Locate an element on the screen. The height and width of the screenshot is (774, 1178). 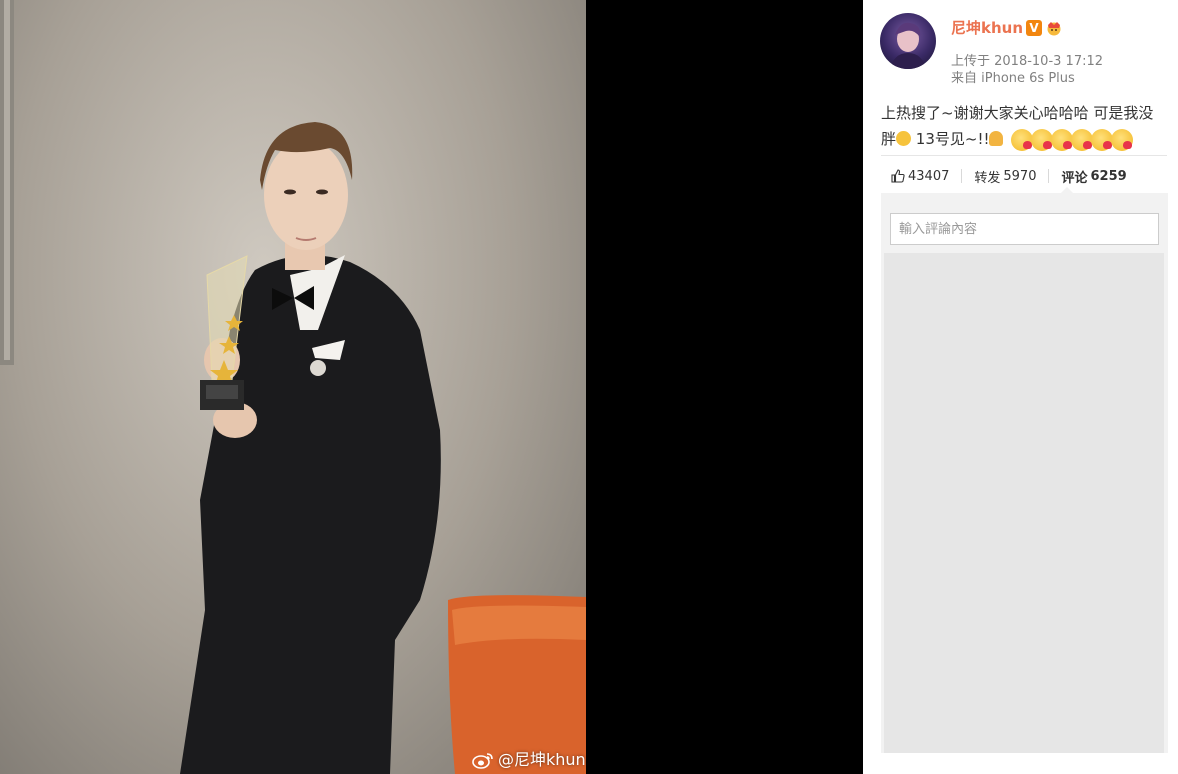
action-bar: 43407 转发 5970 评论 6259 is located at coordinates (1010, 176).